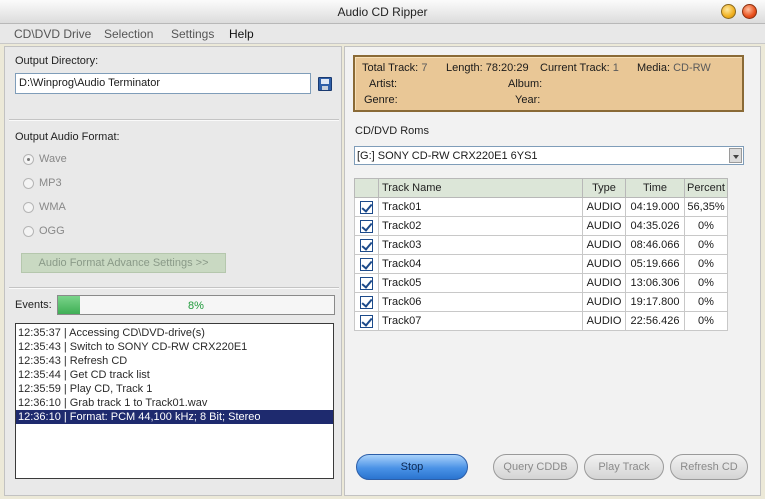 The width and height of the screenshot is (765, 499). What do you see at coordinates (196, 306) in the screenshot?
I see `progress-percent: 8%` at bounding box center [196, 306].